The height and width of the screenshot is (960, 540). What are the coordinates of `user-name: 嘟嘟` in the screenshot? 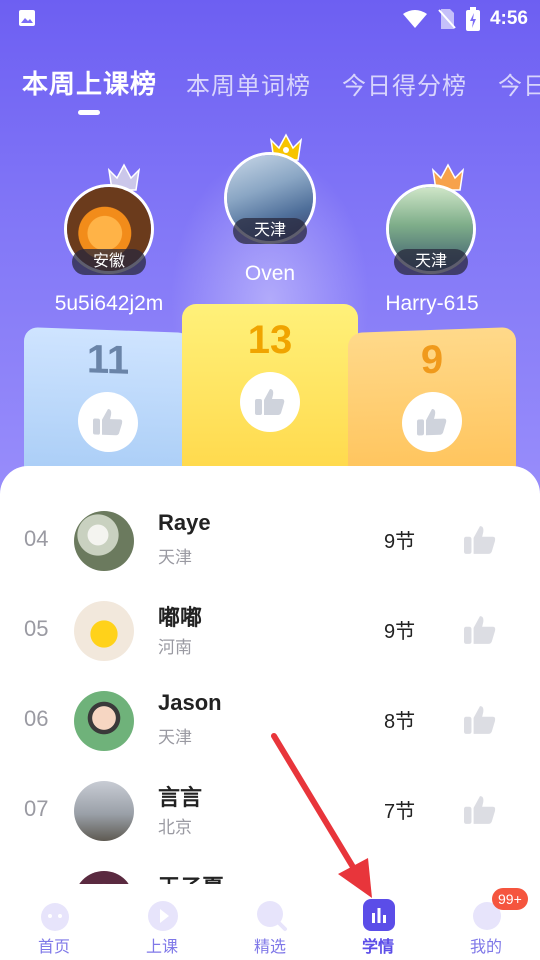 It's located at (180, 617).